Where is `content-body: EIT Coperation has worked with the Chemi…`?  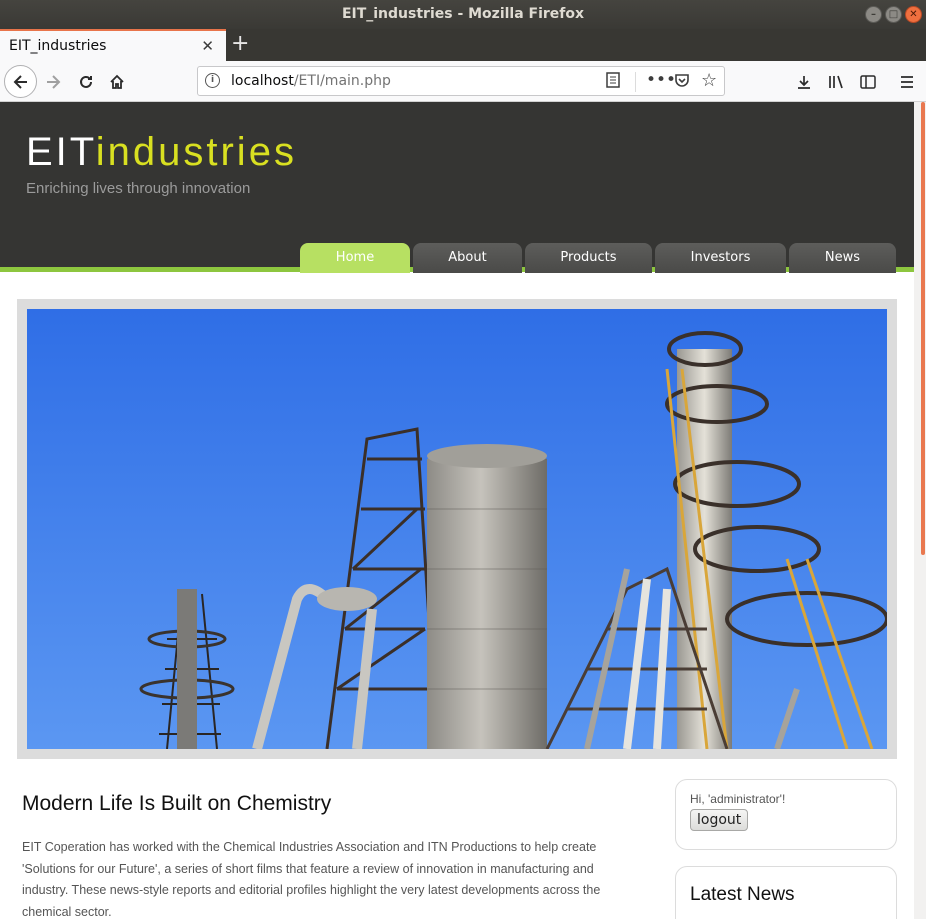 content-body: EIT Coperation has worked with the Chemi… is located at coordinates (311, 879).